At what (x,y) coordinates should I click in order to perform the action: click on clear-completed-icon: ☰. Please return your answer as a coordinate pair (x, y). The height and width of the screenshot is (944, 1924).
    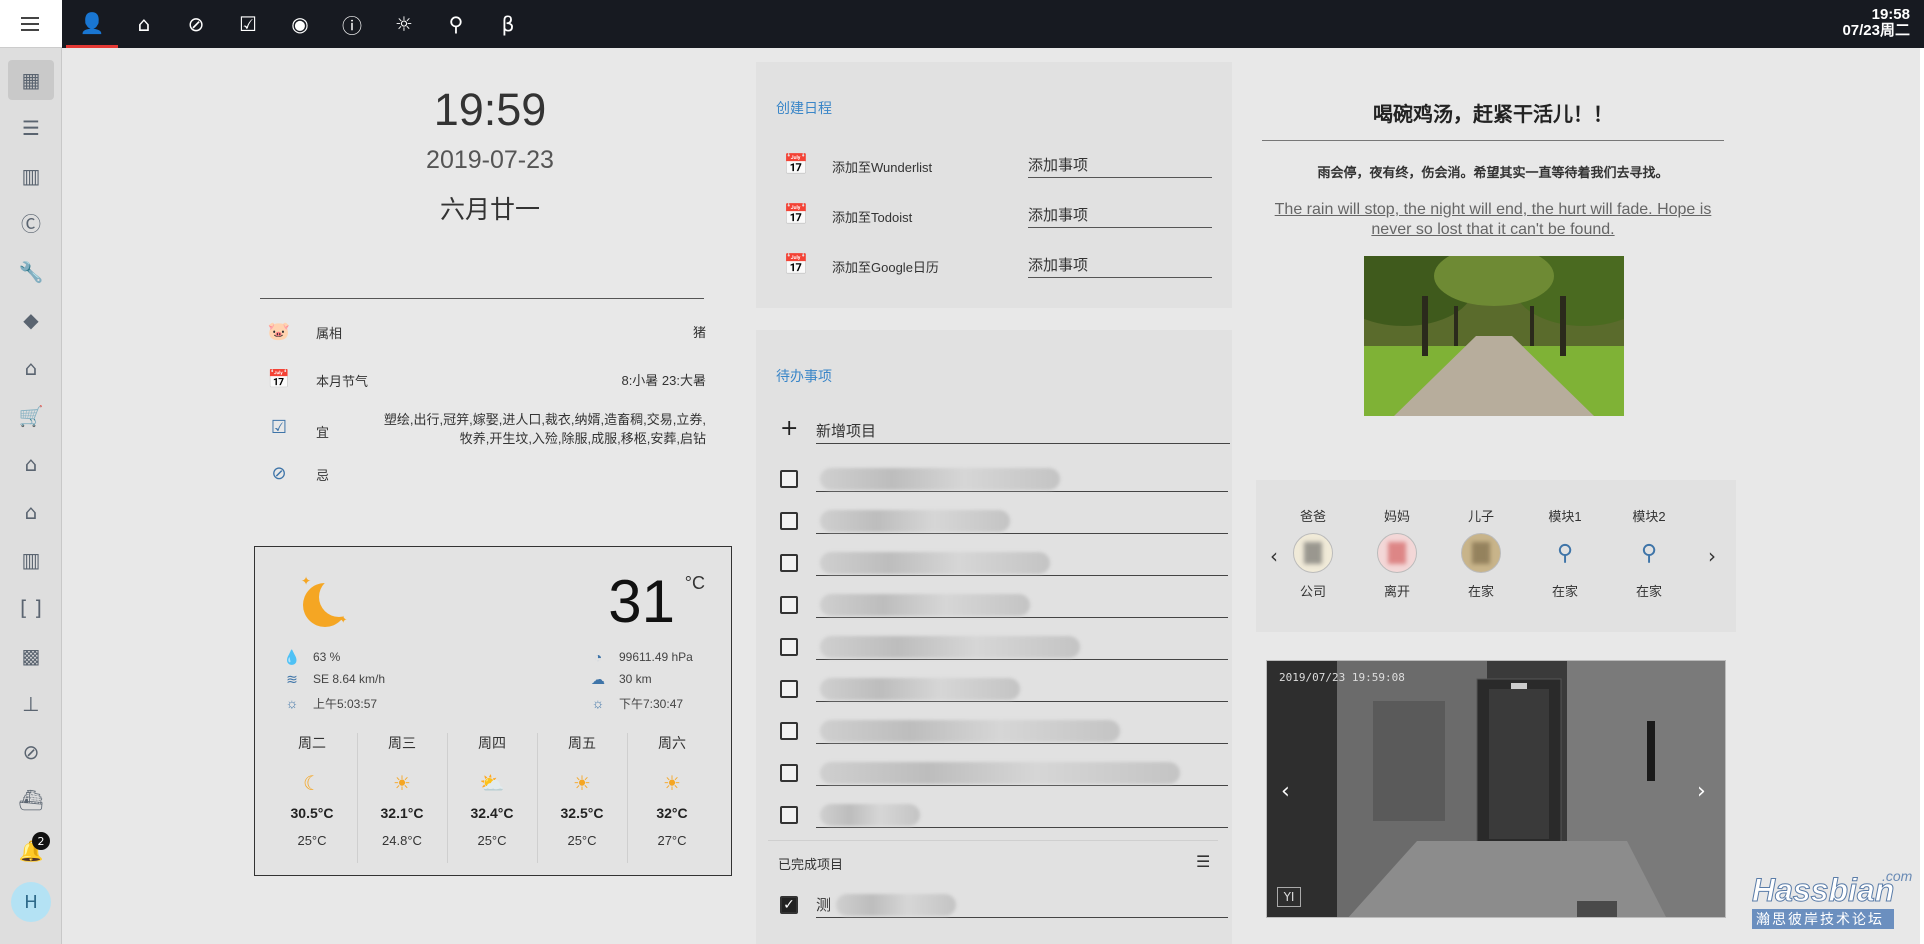
    Looking at the image, I should click on (1203, 861).